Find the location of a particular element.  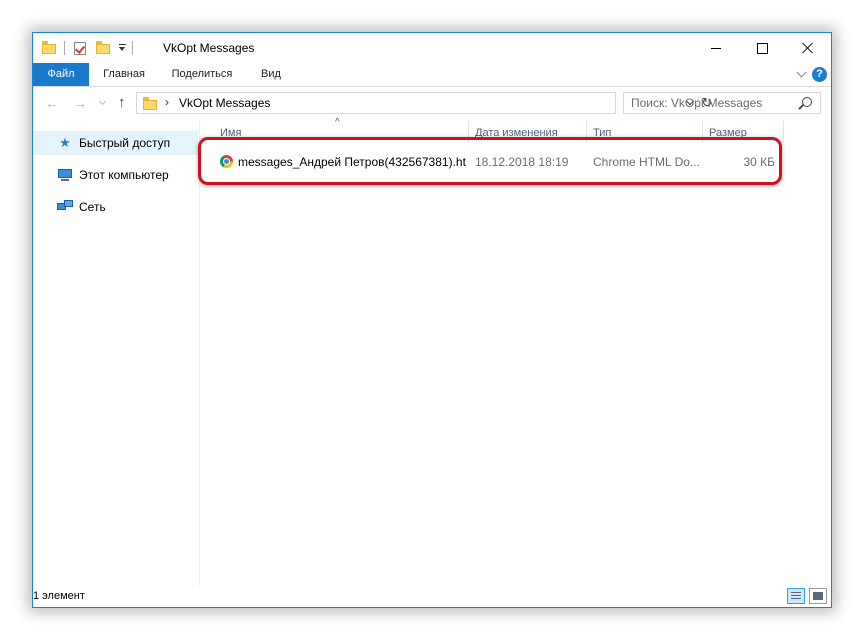

close-icon is located at coordinates (808, 48).